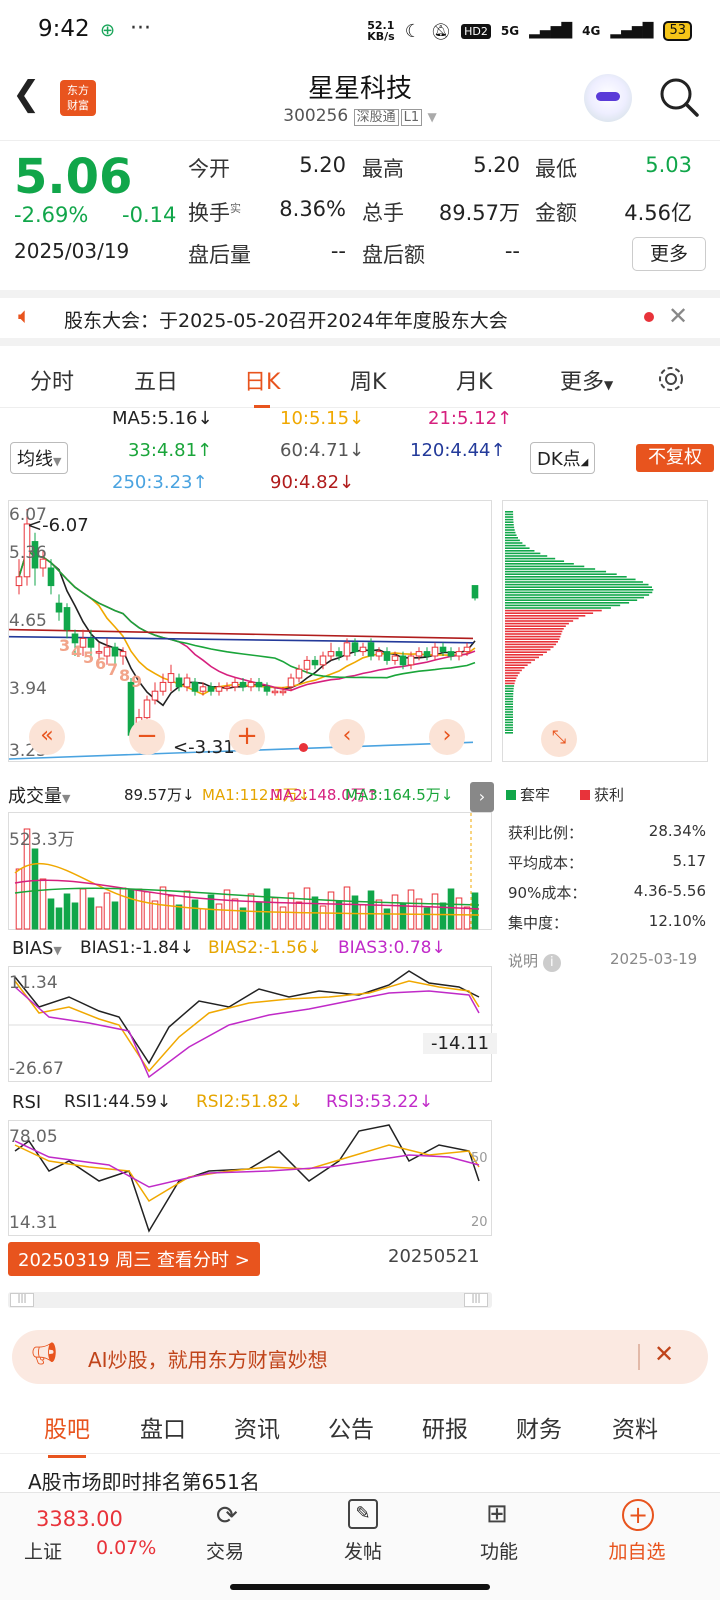 The width and height of the screenshot is (720, 1600). What do you see at coordinates (675, 458) in the screenshot?
I see `adjust-button: 不复权` at bounding box center [675, 458].